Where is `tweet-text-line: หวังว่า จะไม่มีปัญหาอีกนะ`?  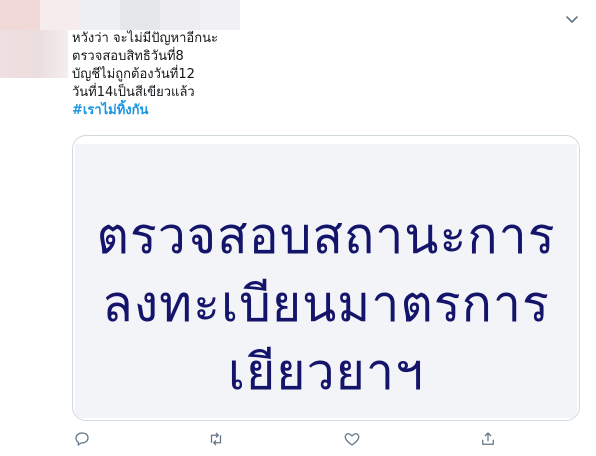 tweet-text-line: หวังว่า จะไม่มีปัญหาอีกนะ is located at coordinates (145, 38).